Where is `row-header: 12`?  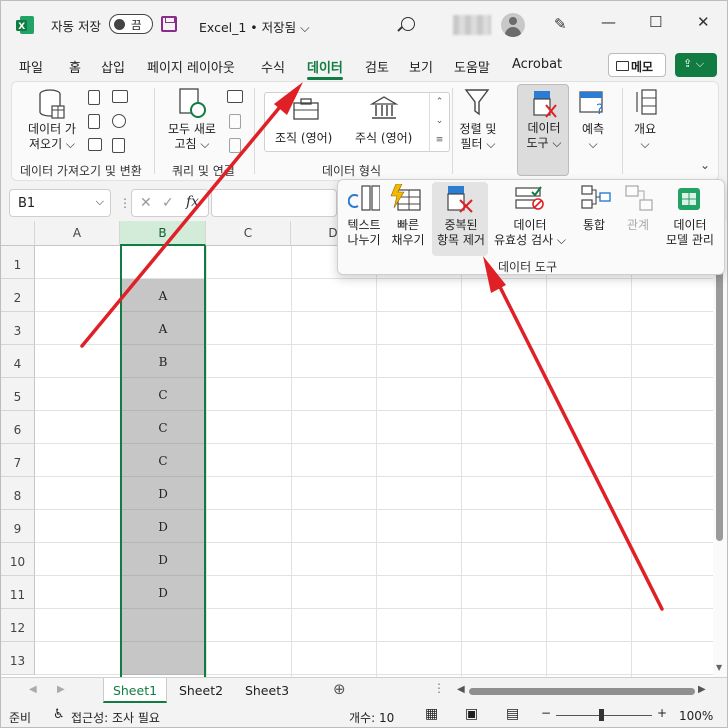 row-header: 12 is located at coordinates (18, 625).